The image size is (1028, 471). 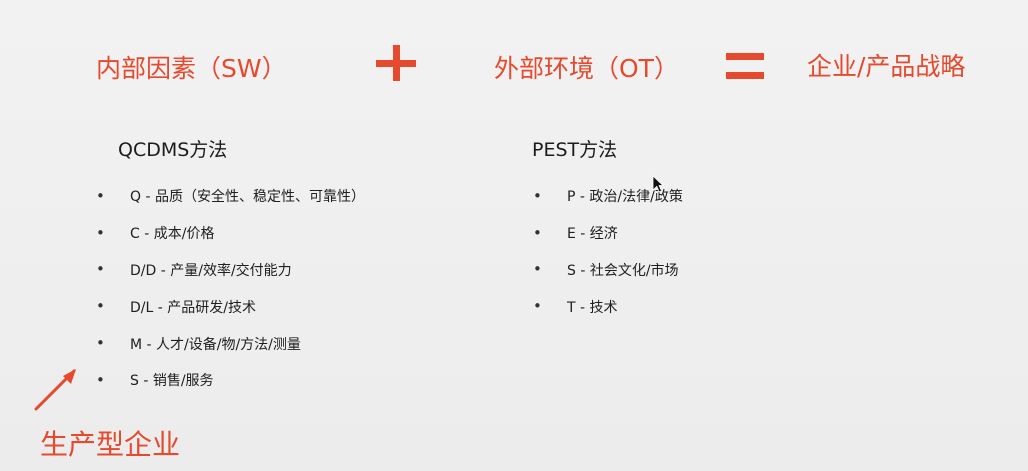 I want to click on mouse-pointer-icon, so click(x=658, y=184).